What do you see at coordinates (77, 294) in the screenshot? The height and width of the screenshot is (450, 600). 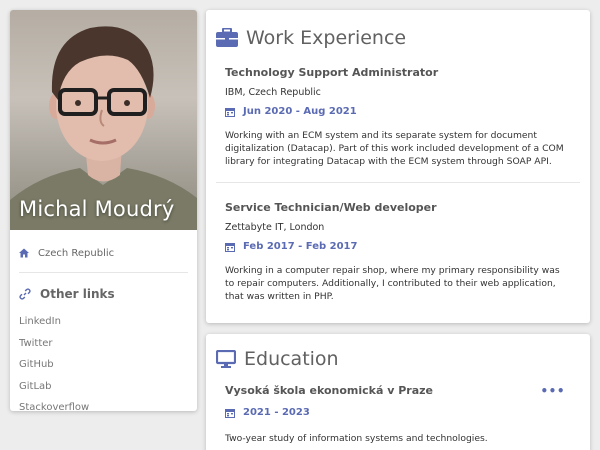 I see `other-links-title: Other links` at bounding box center [77, 294].